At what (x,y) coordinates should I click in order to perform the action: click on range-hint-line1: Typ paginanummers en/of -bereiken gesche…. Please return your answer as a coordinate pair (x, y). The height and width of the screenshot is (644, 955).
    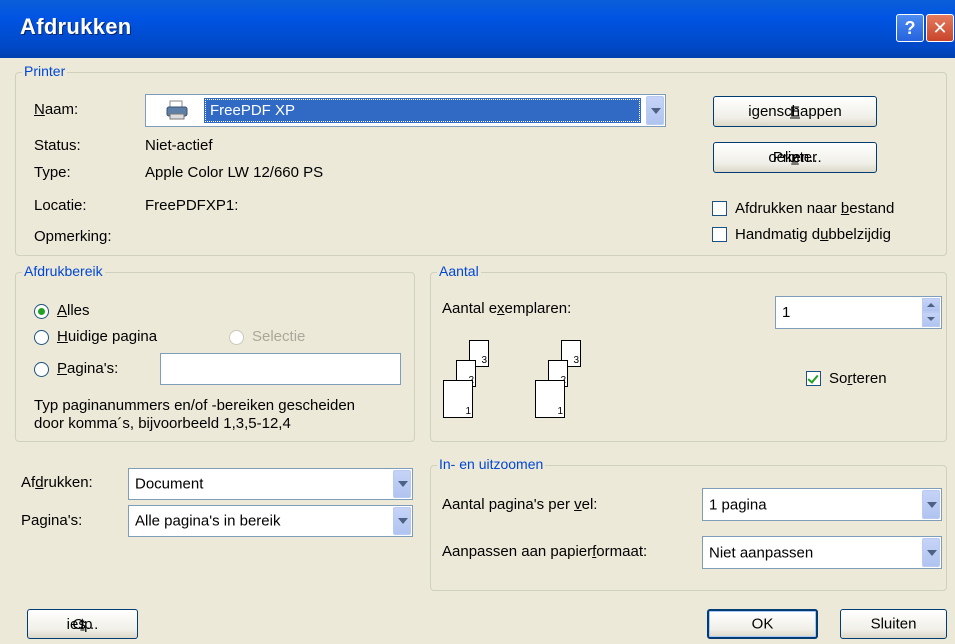
    Looking at the image, I should click on (195, 405).